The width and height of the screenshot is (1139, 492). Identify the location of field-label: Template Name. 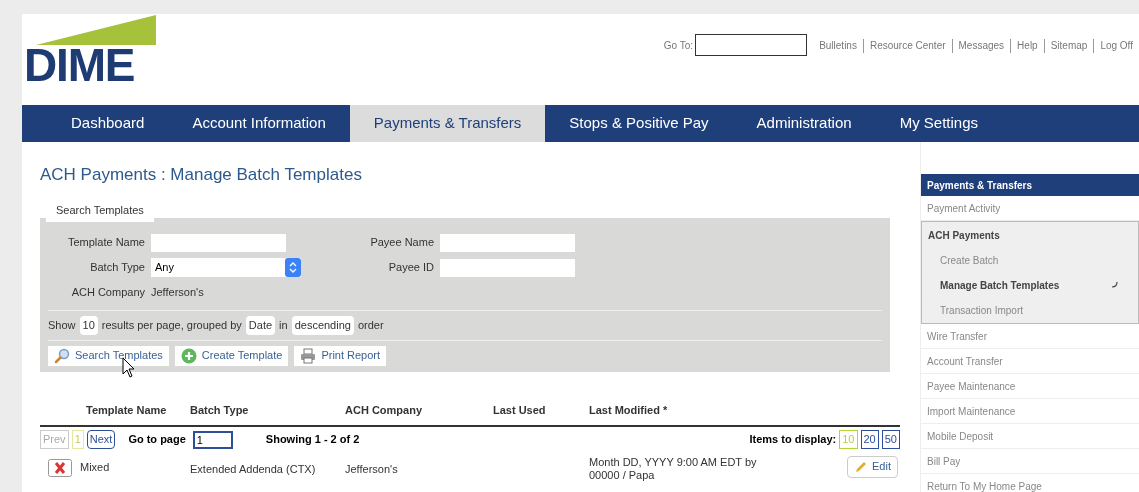
(105, 243).